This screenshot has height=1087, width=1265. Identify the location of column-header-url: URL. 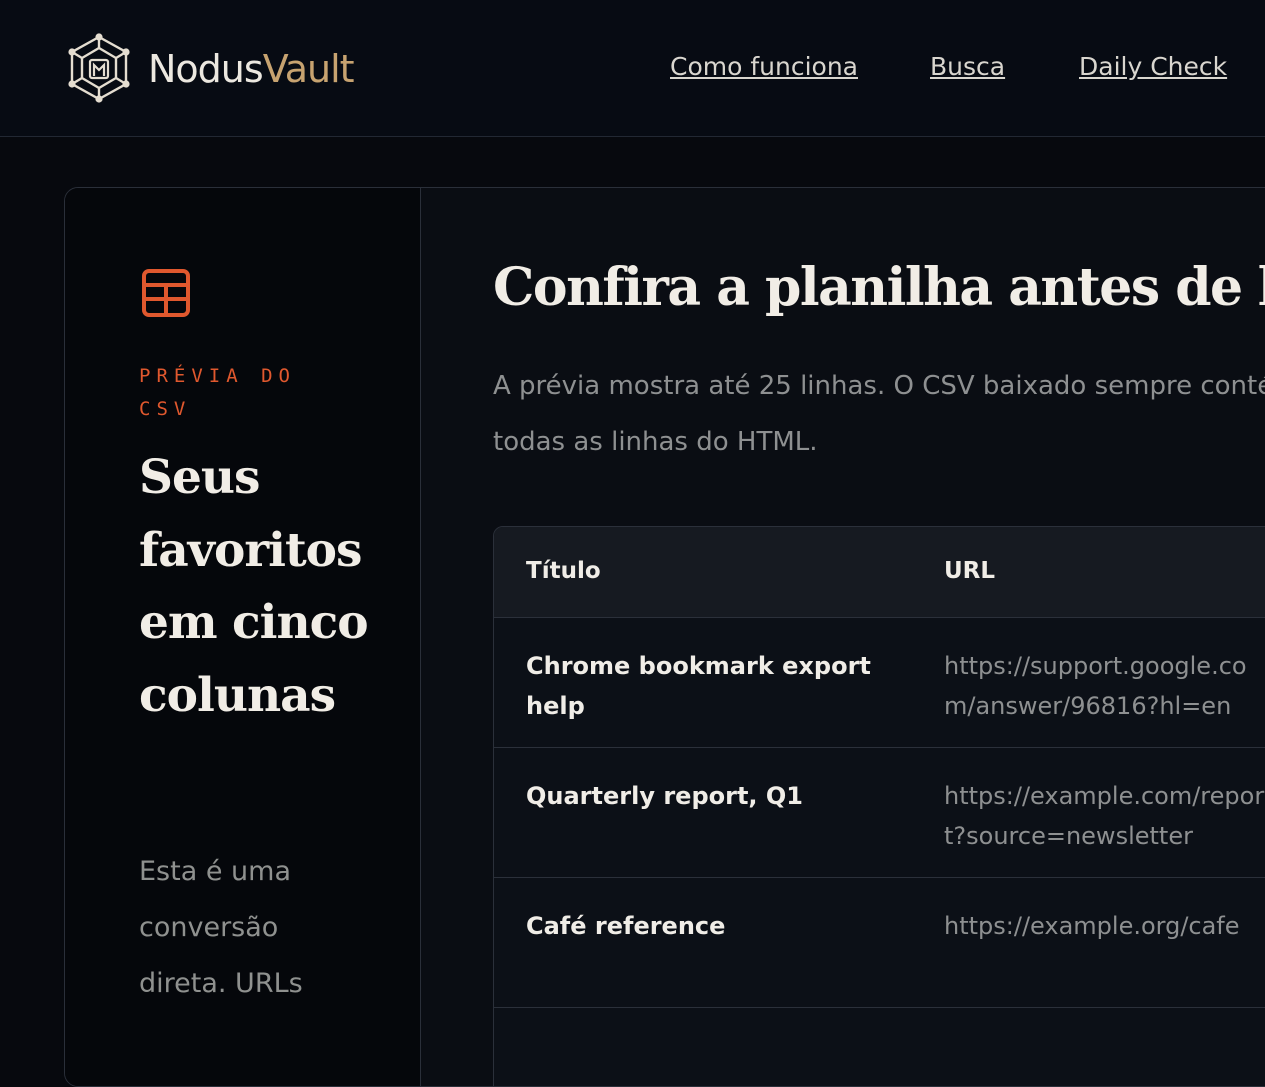
(970, 571).